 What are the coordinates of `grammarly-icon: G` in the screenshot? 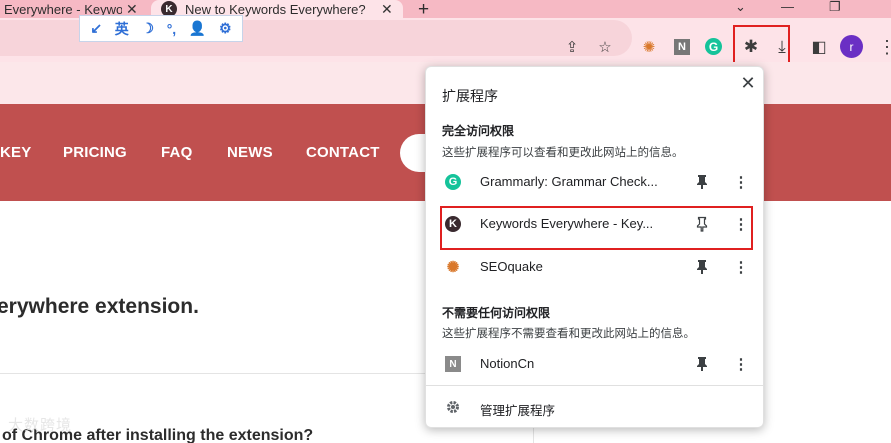 It's located at (453, 182).